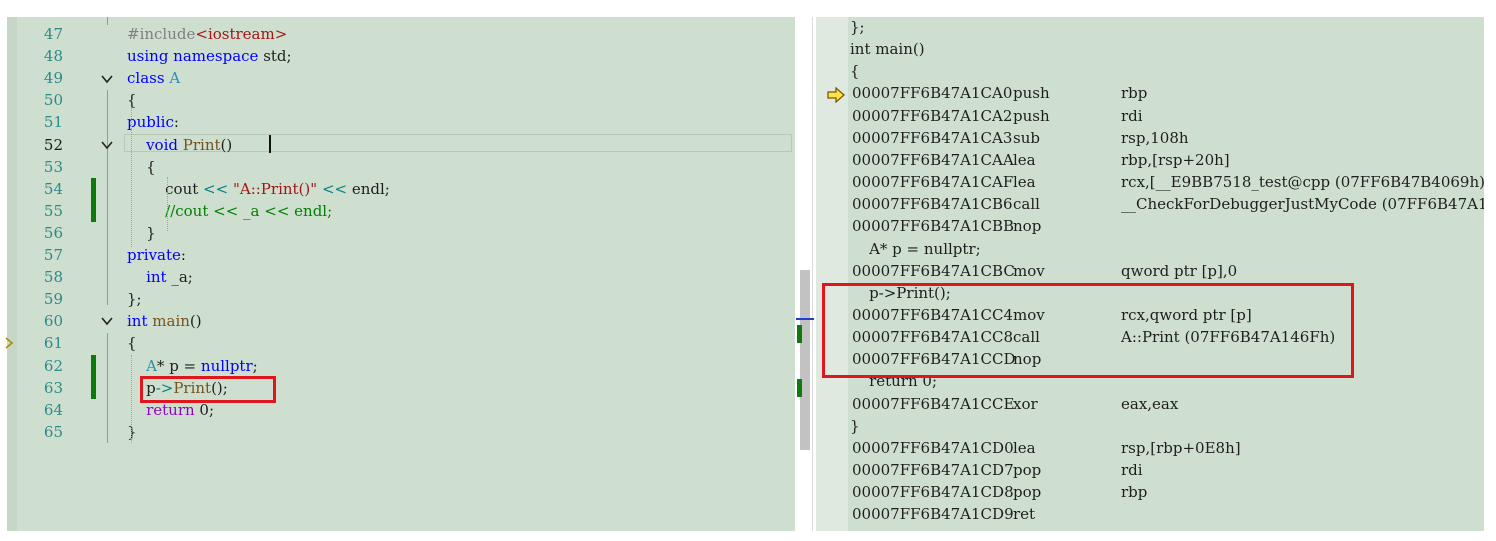  I want to click on code-line: #include<iostream>, so click(207, 34).